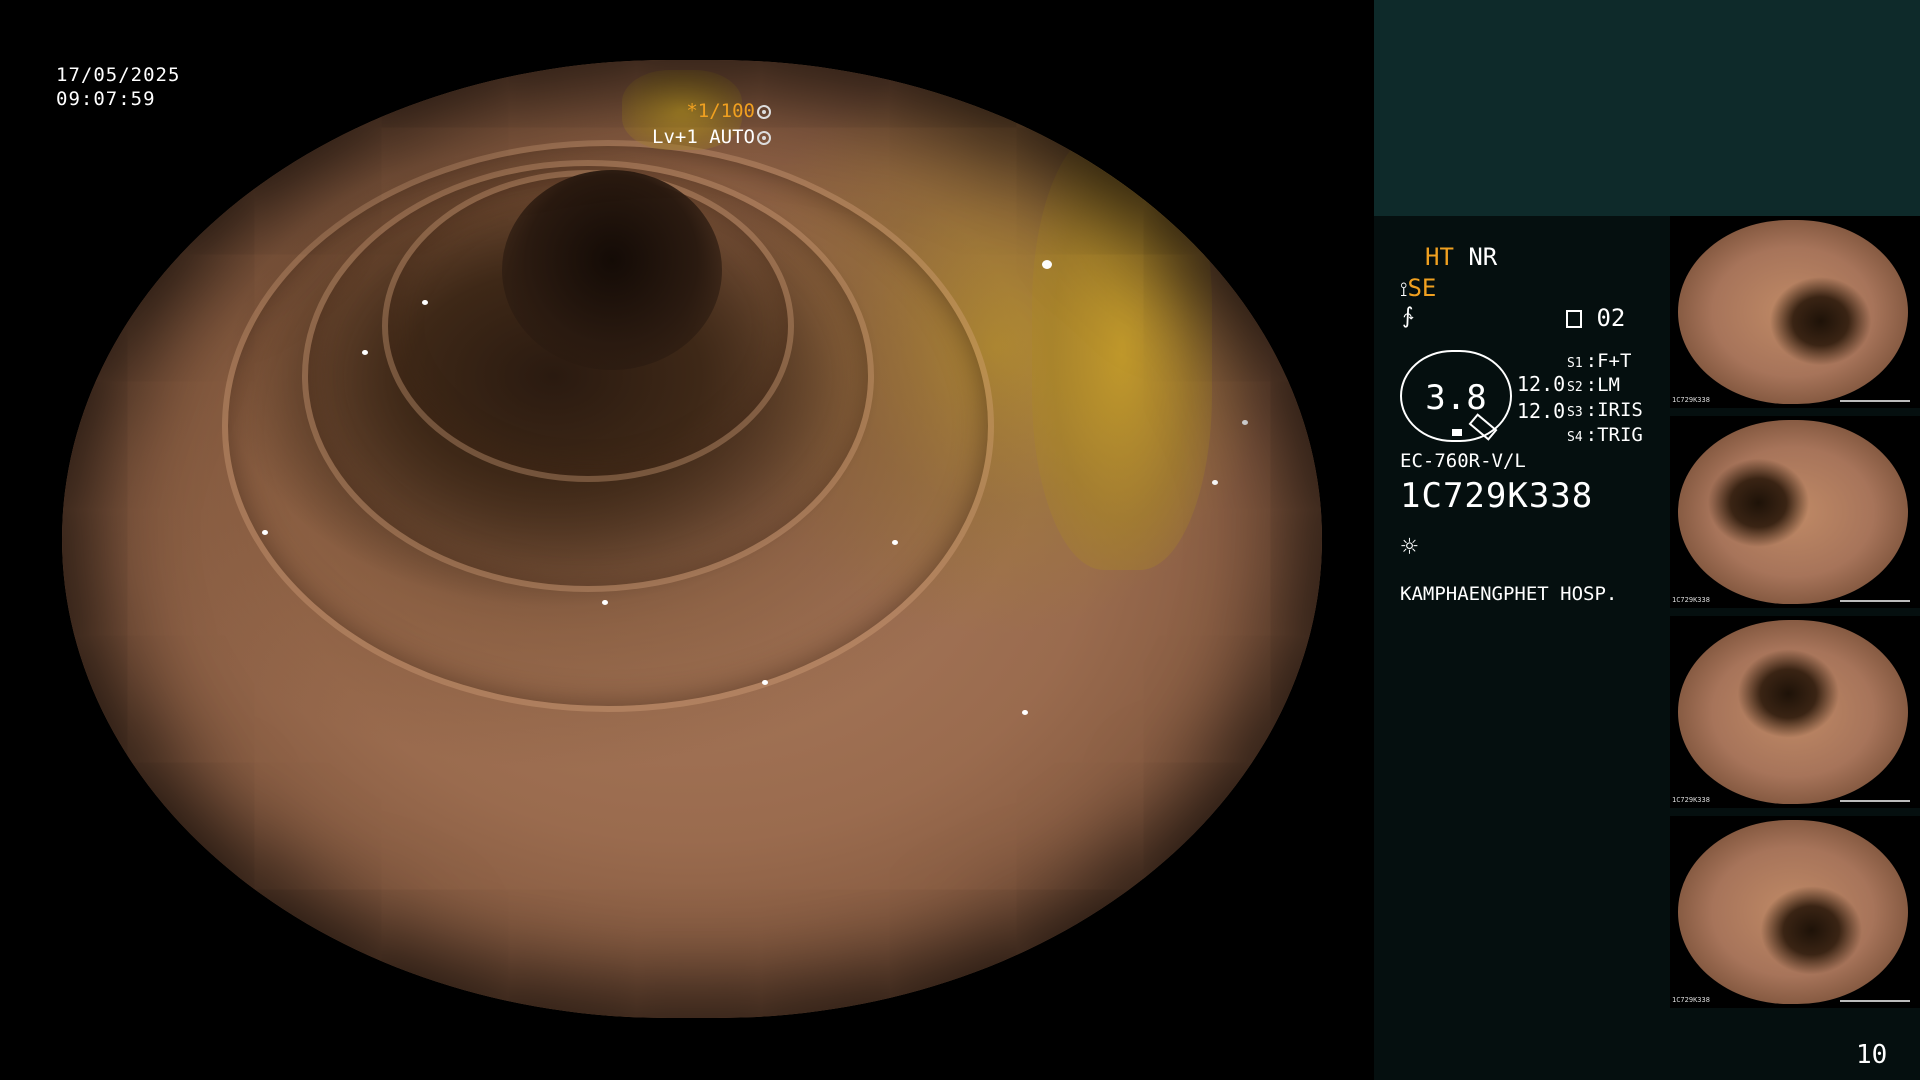 The image size is (1920, 1080). I want to click on scope-model: EC-760R-V/L, so click(1463, 461).